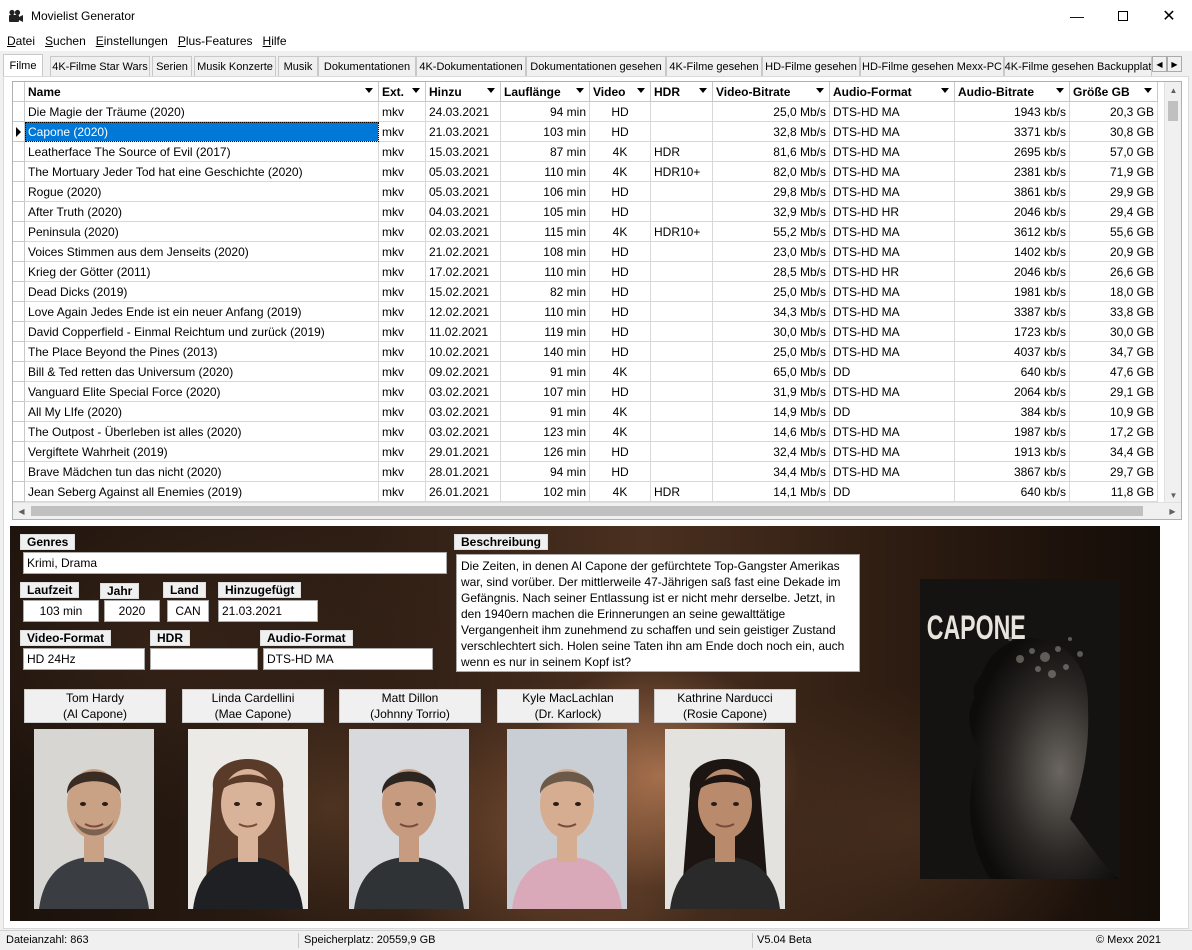 The width and height of the screenshot is (1192, 950). I want to click on scroll-up-icon: ▲, so click(1173, 90).